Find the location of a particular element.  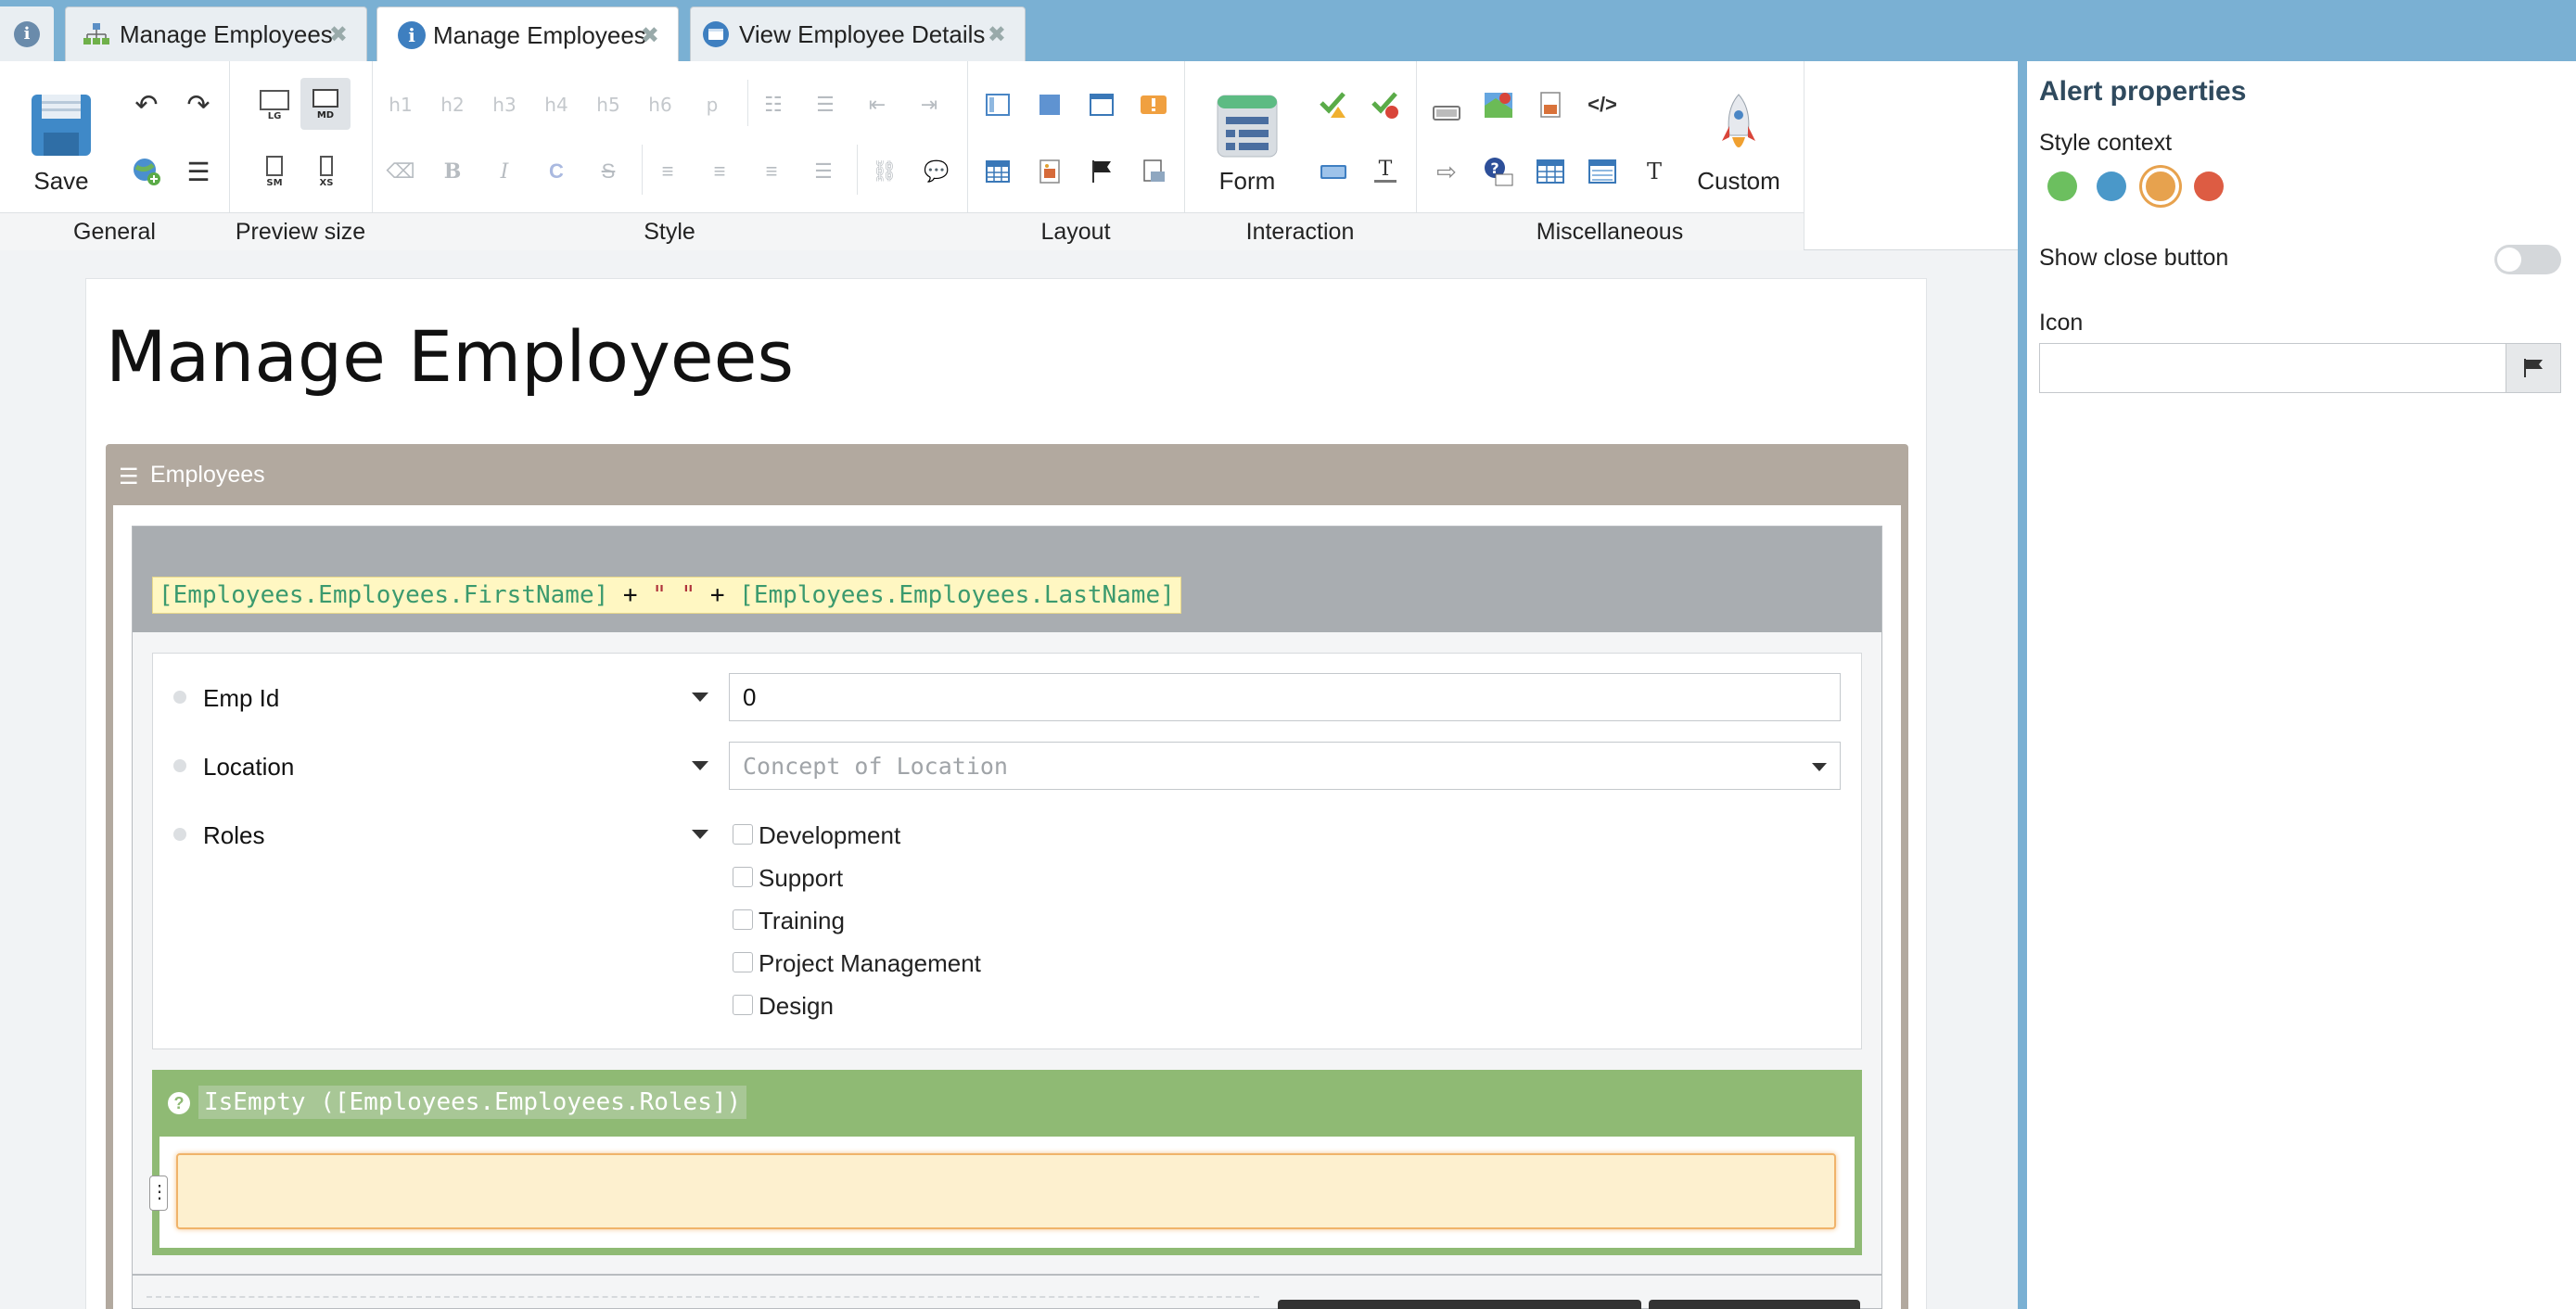

condition-expression: IsEmpty ([Employees.Employees.Roles]) is located at coordinates (472, 1102).